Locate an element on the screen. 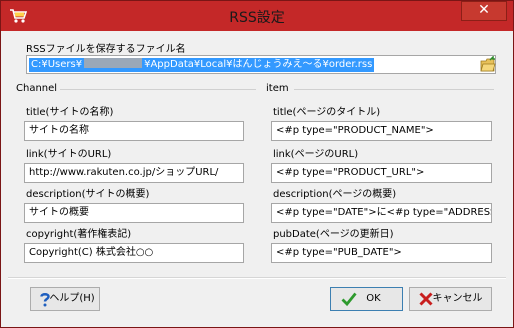 This screenshot has width=514, height=328. channel-copyright-label: copyright(著作権表記) is located at coordinates (79, 234).